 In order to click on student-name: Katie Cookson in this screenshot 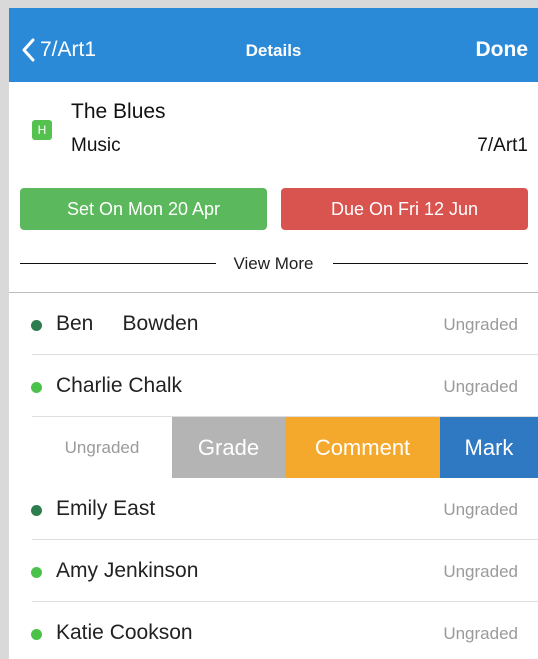, I will do `click(124, 632)`.